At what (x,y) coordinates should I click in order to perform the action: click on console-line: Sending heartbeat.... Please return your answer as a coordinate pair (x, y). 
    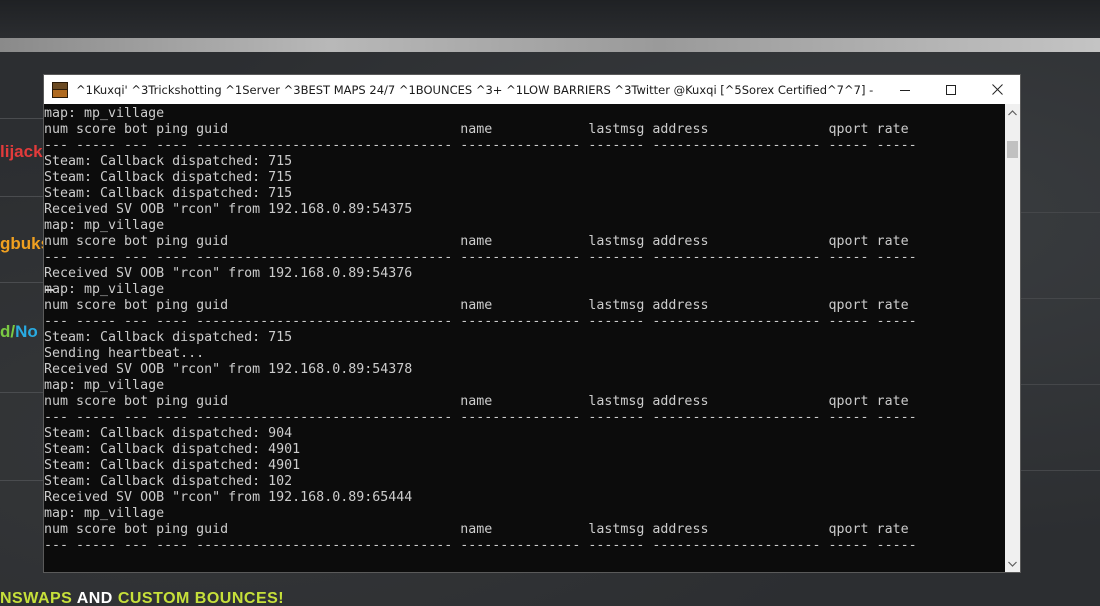
    Looking at the image, I should click on (124, 353).